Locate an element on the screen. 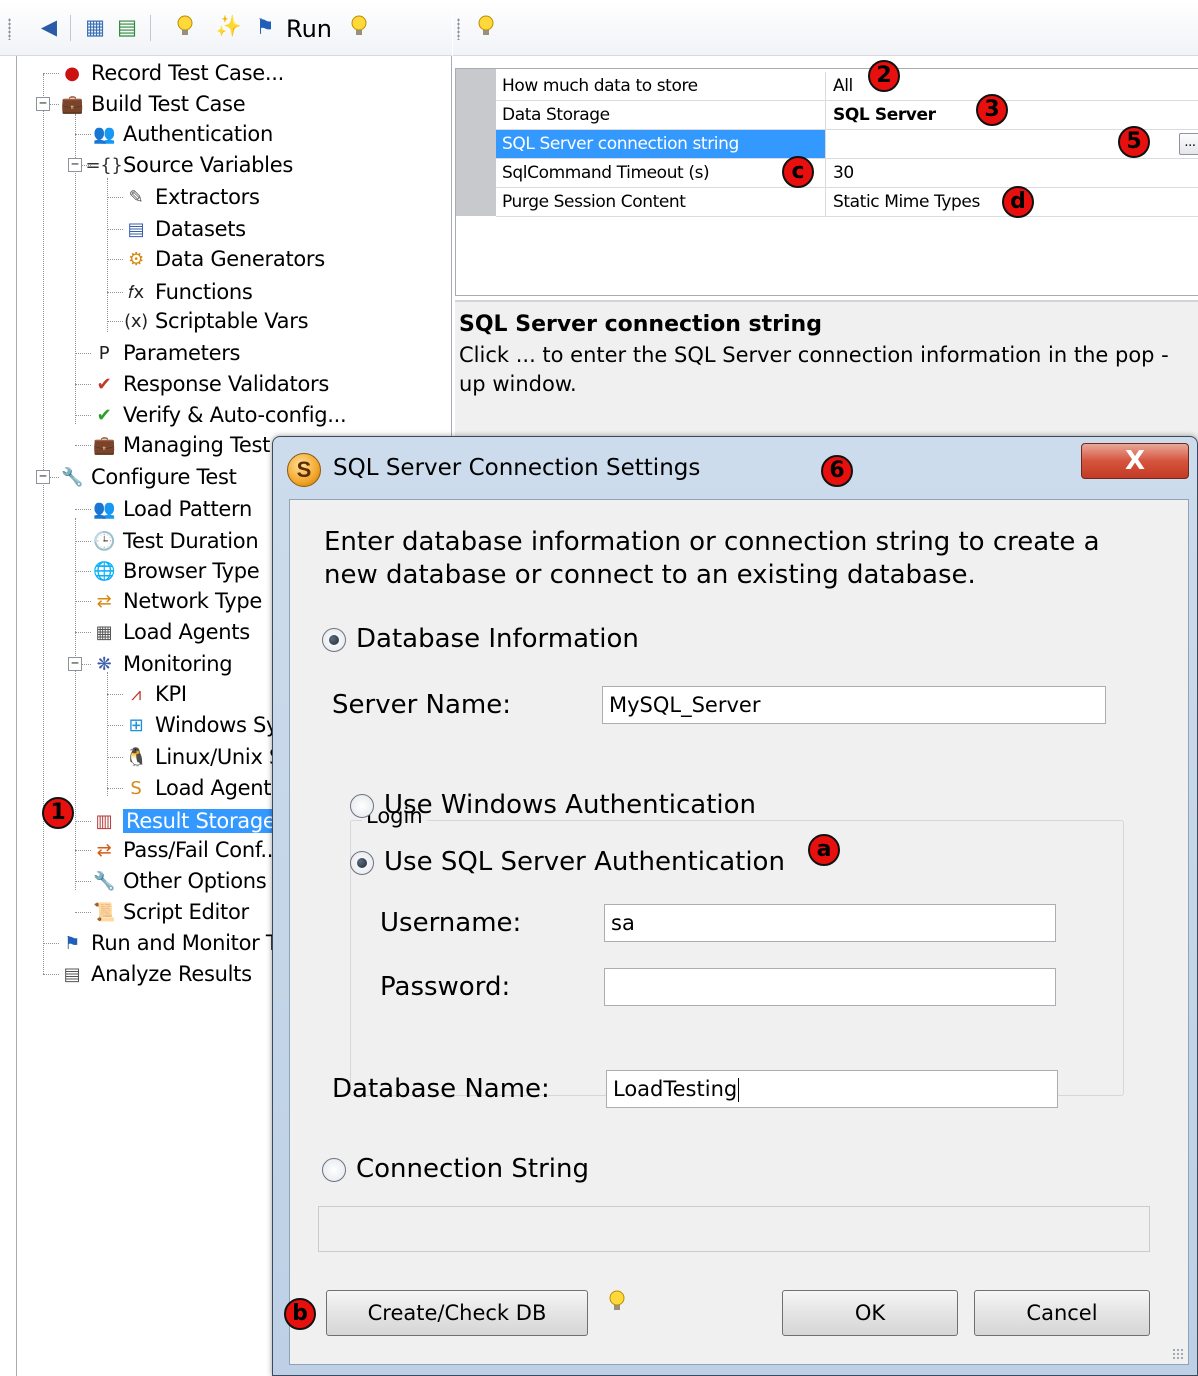 The height and width of the screenshot is (1376, 1198). close-button: X is located at coordinates (1135, 461).